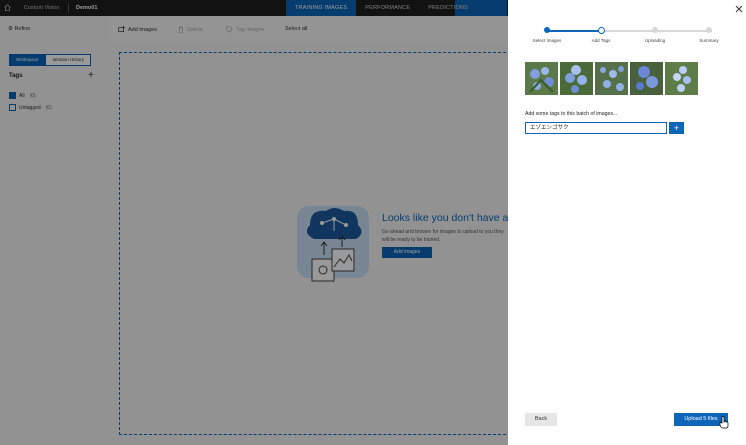  What do you see at coordinates (676, 128) in the screenshot?
I see `add-tag-button: +` at bounding box center [676, 128].